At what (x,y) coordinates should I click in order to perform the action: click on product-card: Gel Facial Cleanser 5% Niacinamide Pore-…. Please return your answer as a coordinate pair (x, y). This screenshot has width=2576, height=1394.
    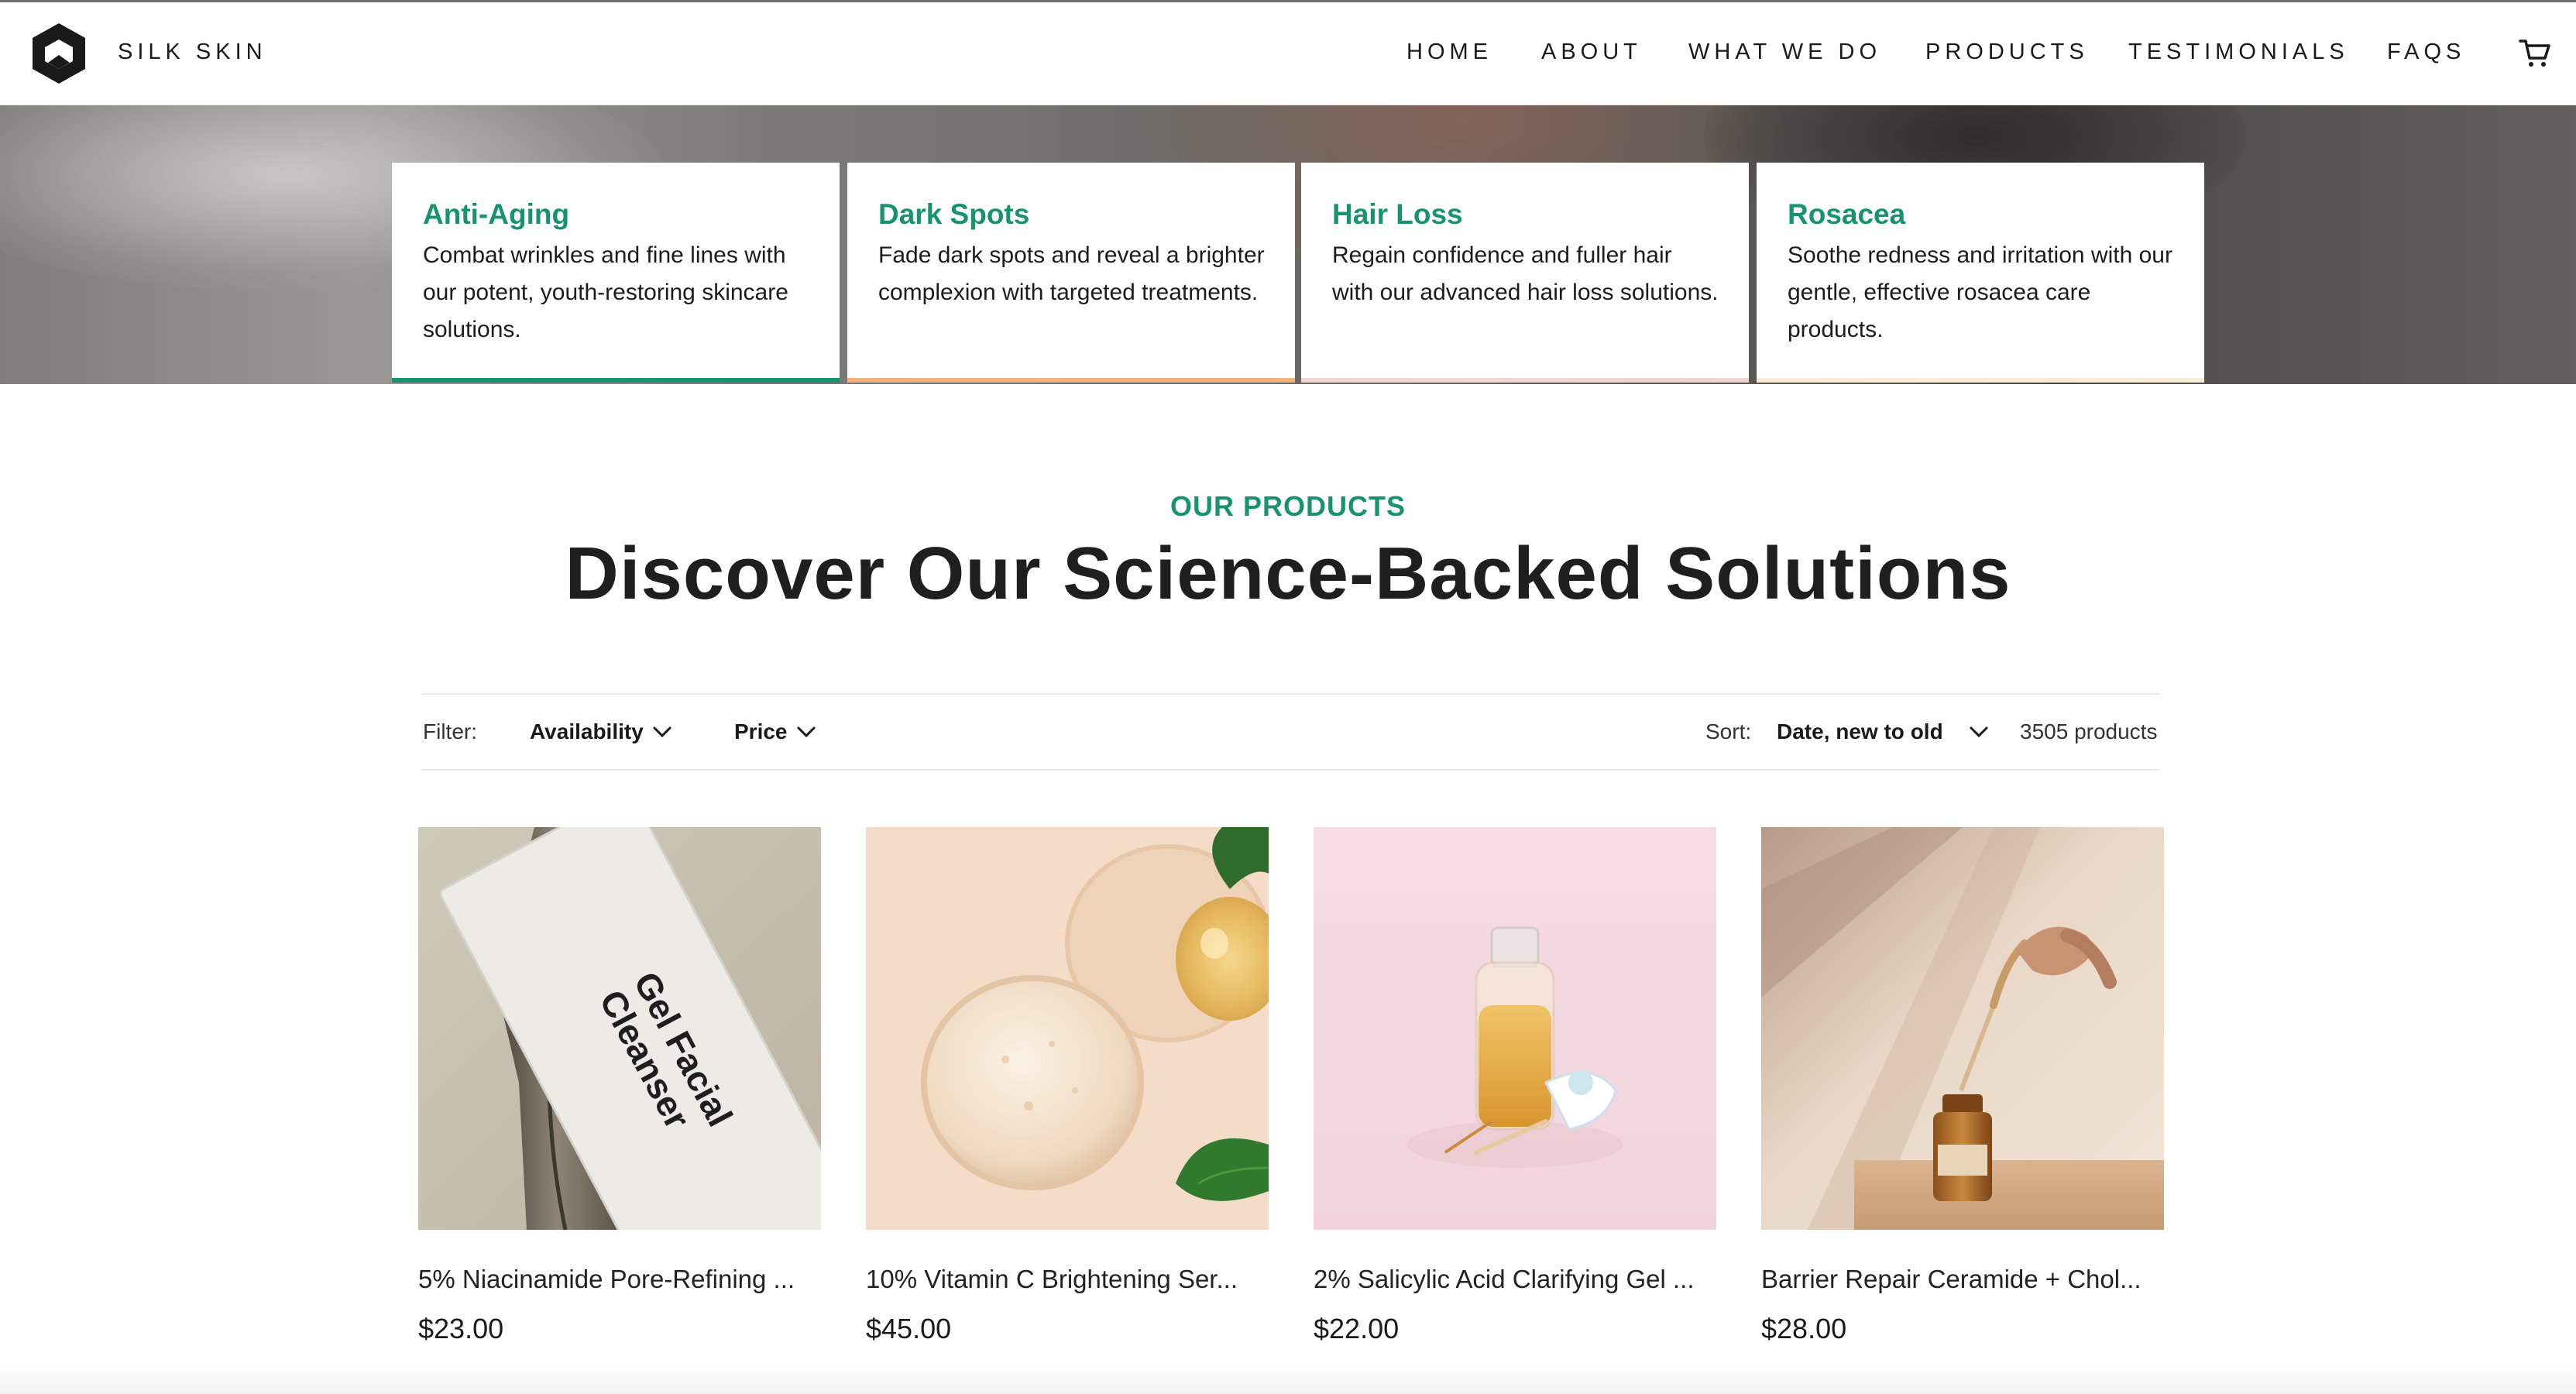
    Looking at the image, I should click on (619, 1090).